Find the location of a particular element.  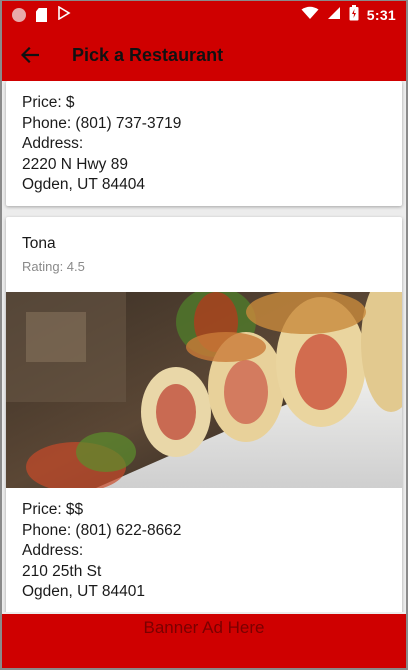

restaurant-address-line1: 2220 N Hwy 89 is located at coordinates (75, 164).